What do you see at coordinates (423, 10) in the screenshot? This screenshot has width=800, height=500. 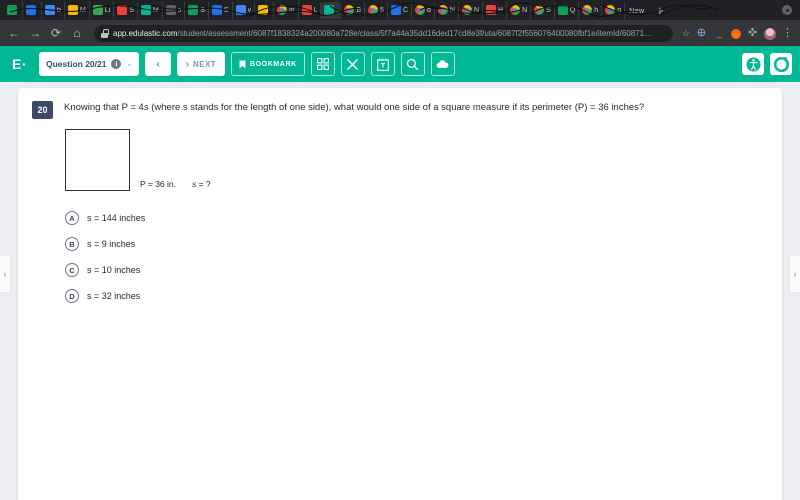 I see `browser-tab: d` at bounding box center [423, 10].